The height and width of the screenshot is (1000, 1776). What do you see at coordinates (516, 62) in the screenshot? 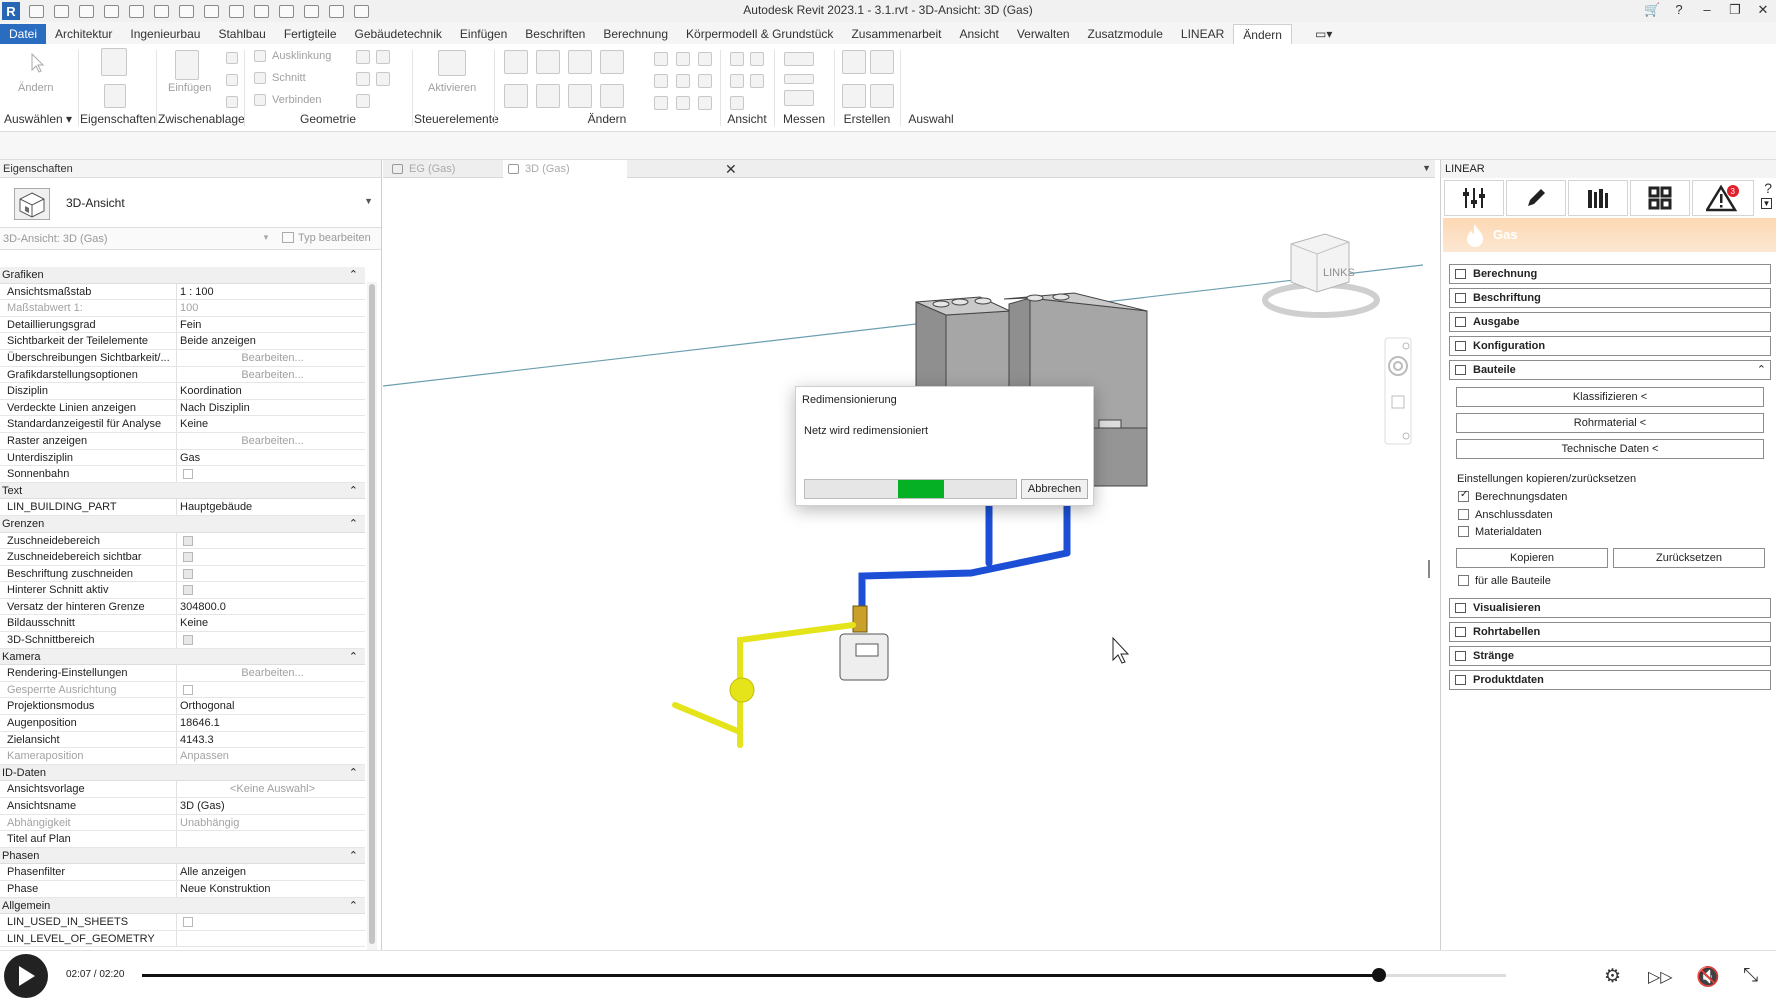
I see `align-icon` at bounding box center [516, 62].